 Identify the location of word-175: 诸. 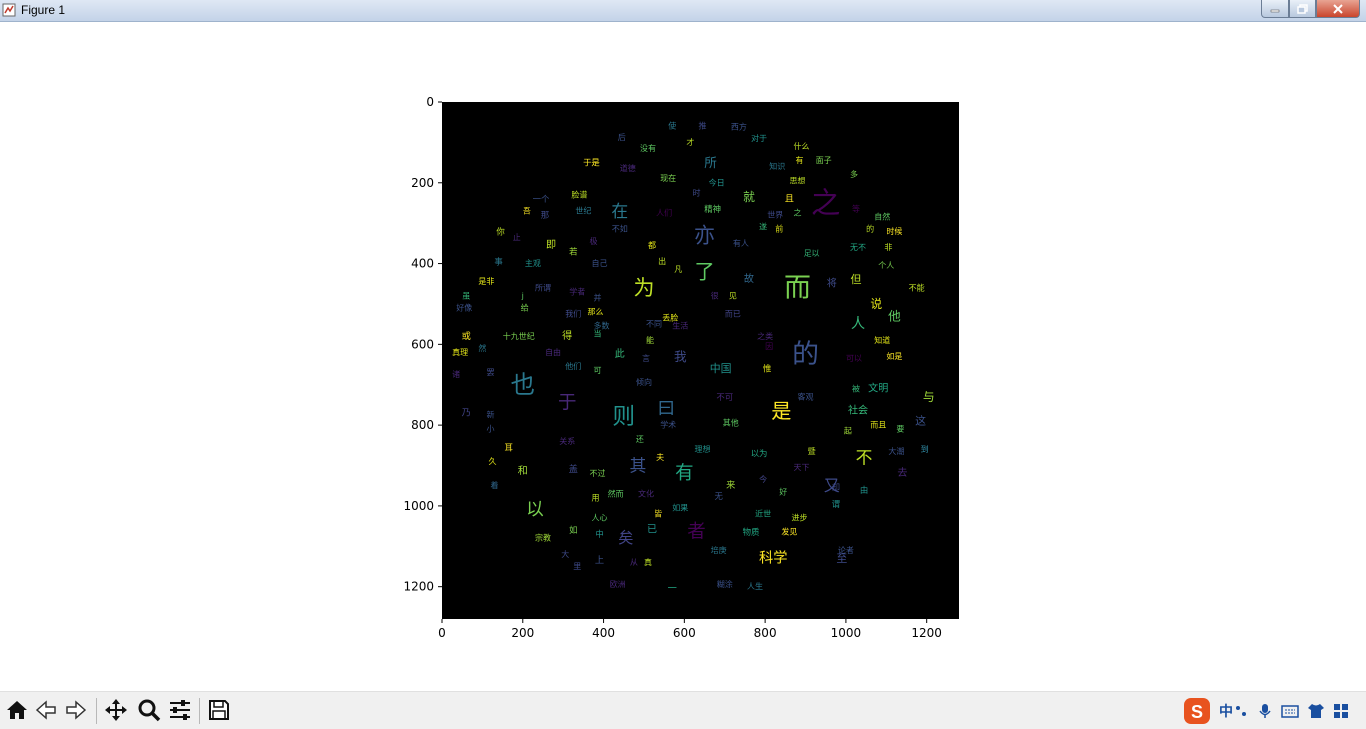
(456, 374).